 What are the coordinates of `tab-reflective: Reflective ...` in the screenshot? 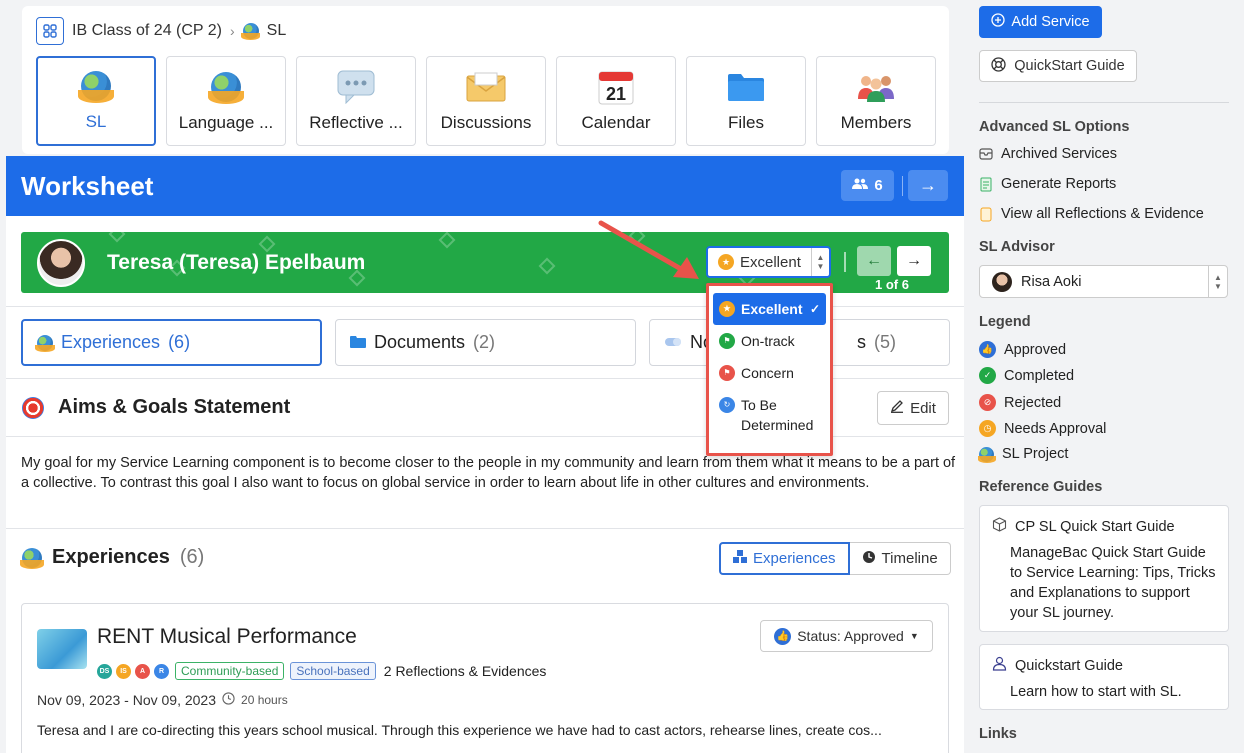 It's located at (356, 101).